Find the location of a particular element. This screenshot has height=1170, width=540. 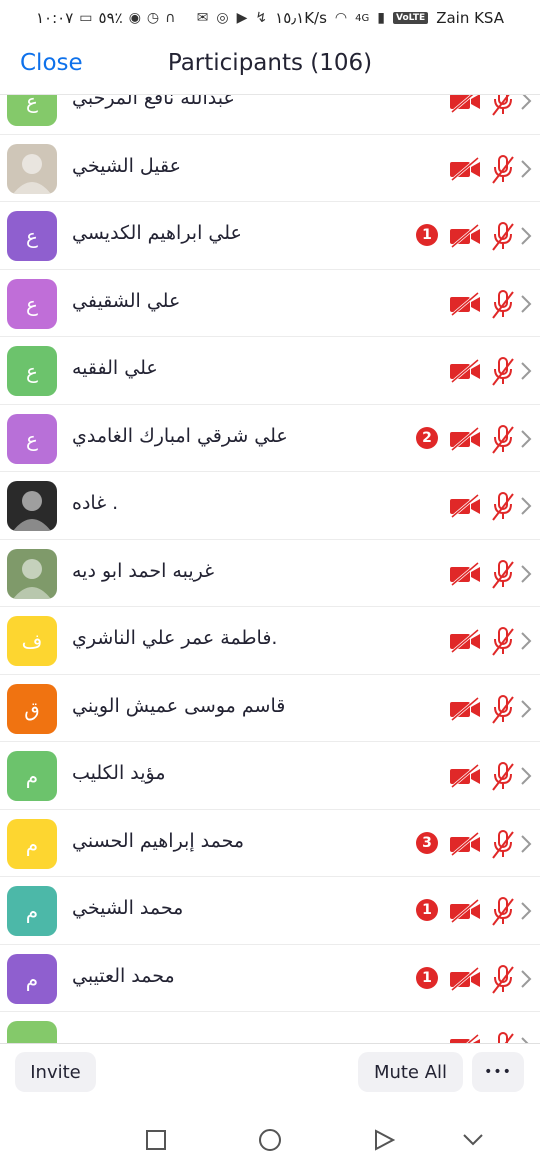

status-network: 4G is located at coordinates (362, 18).